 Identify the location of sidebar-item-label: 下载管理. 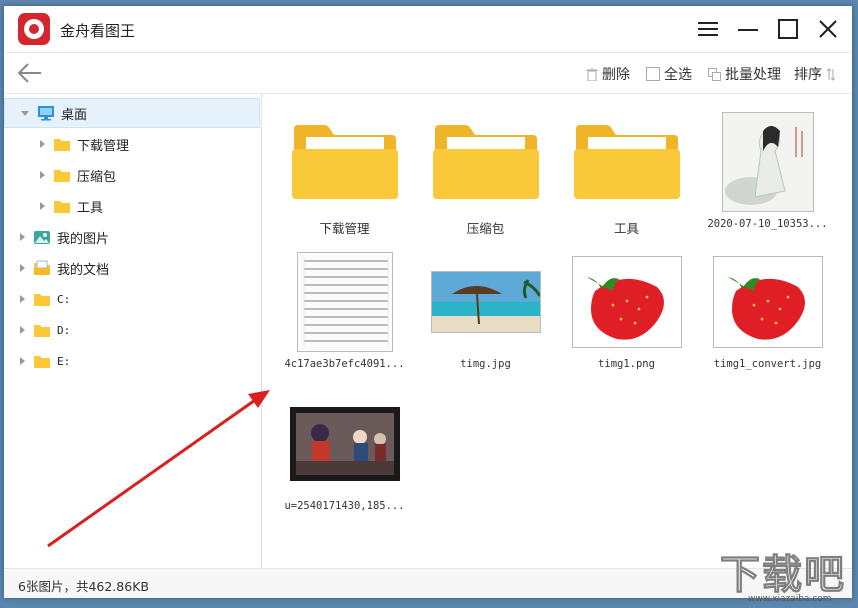
(103, 144).